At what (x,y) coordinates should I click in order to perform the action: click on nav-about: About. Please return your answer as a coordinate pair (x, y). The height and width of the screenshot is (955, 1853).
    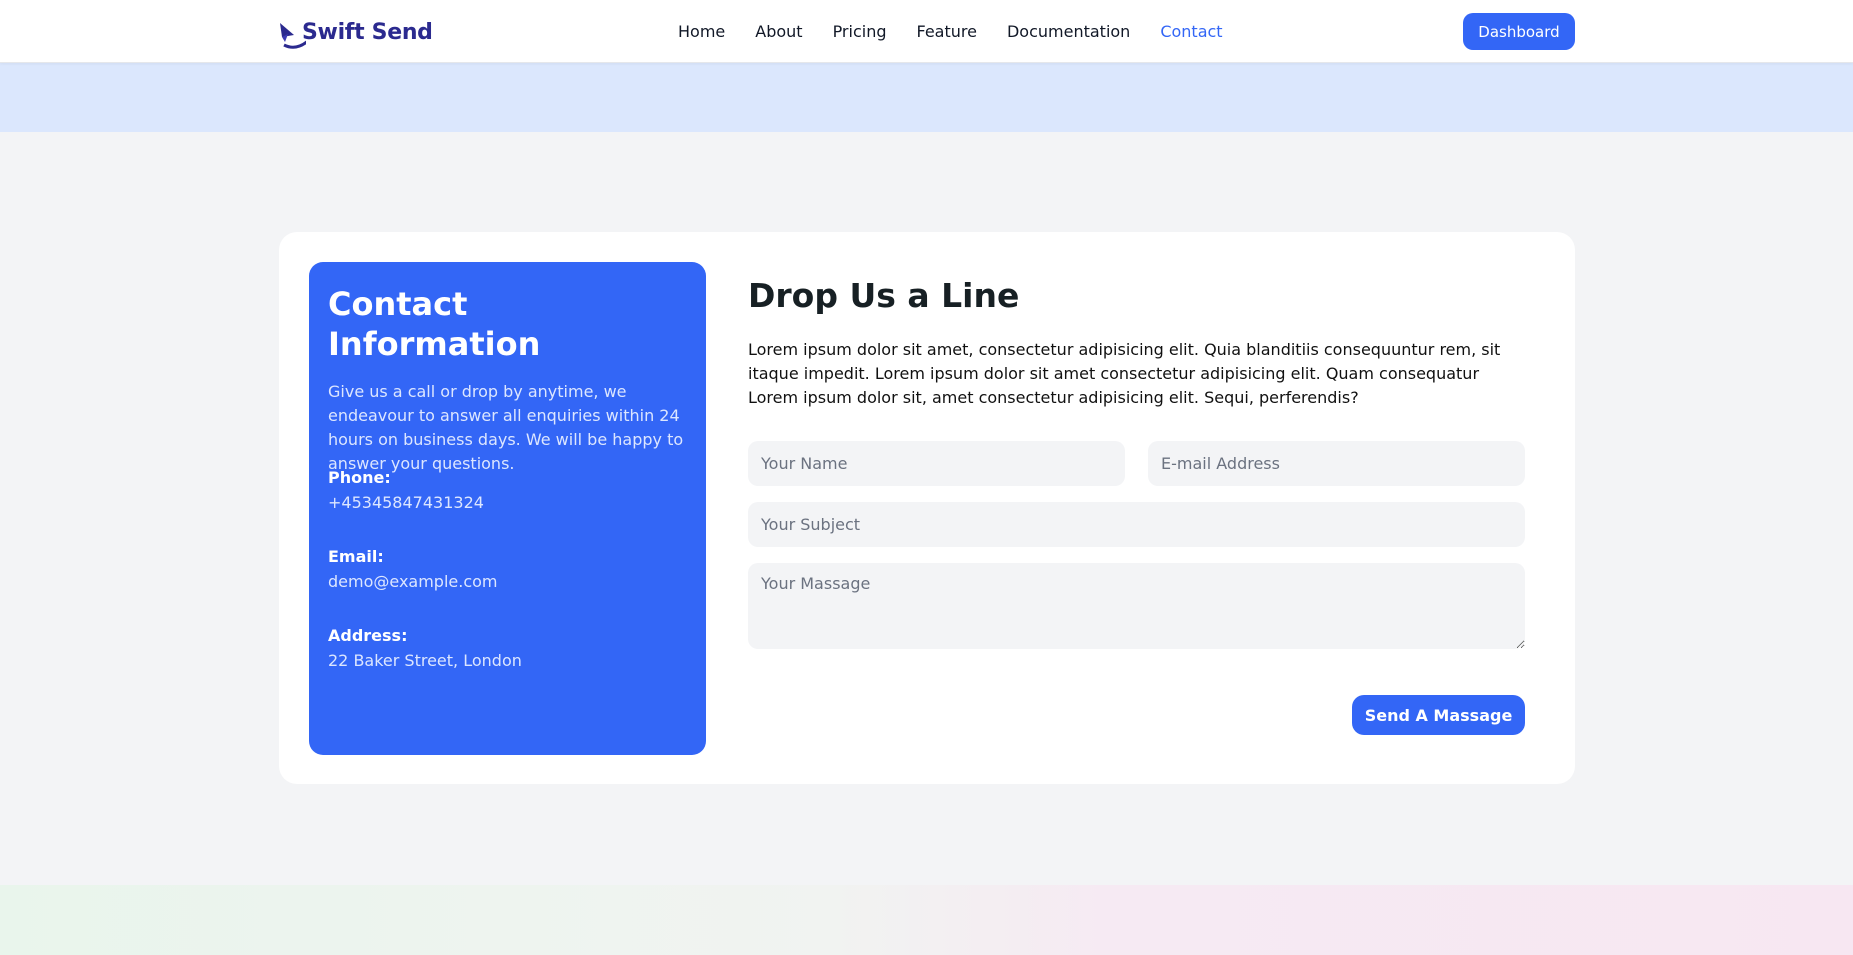
    Looking at the image, I should click on (778, 31).